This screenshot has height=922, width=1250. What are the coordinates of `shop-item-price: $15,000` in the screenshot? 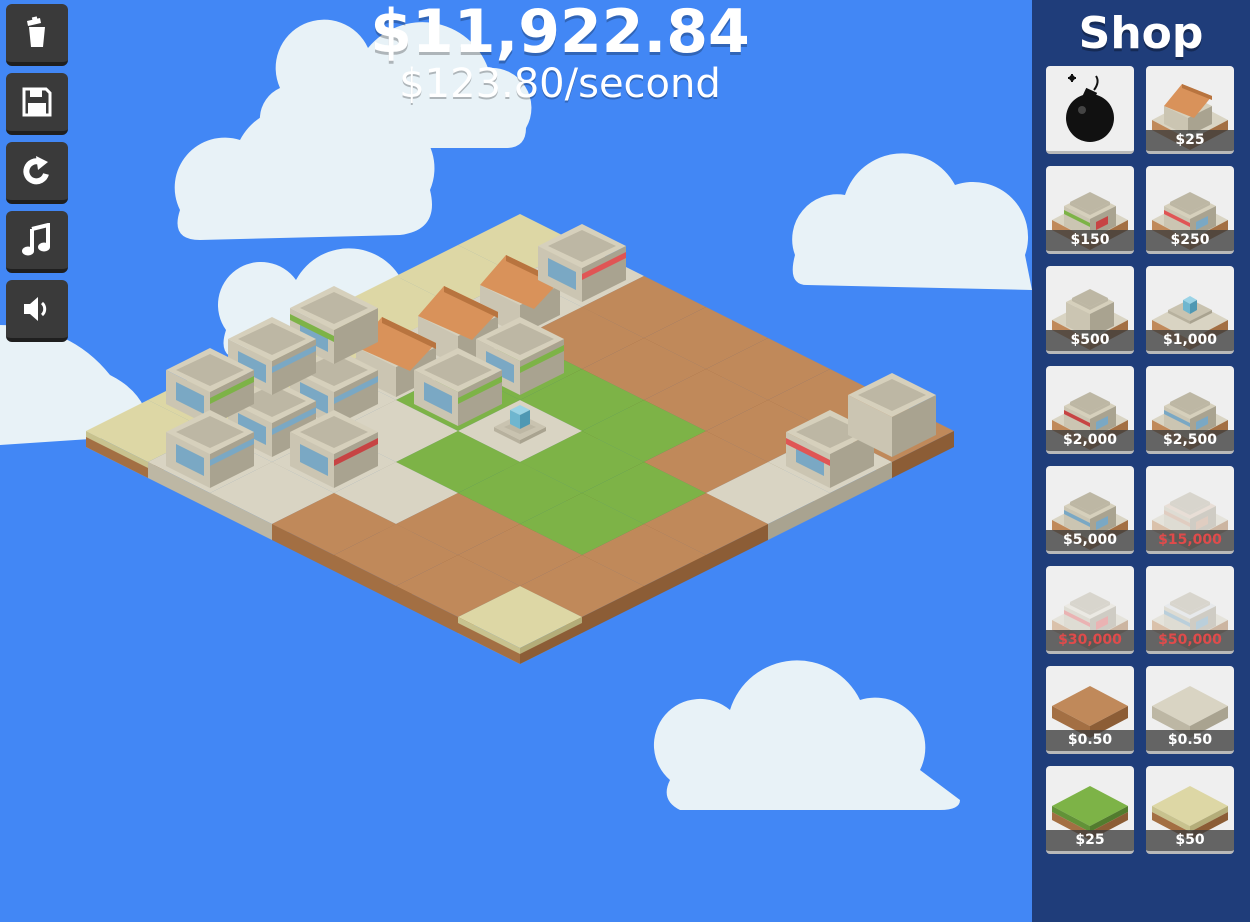 It's located at (1190, 540).